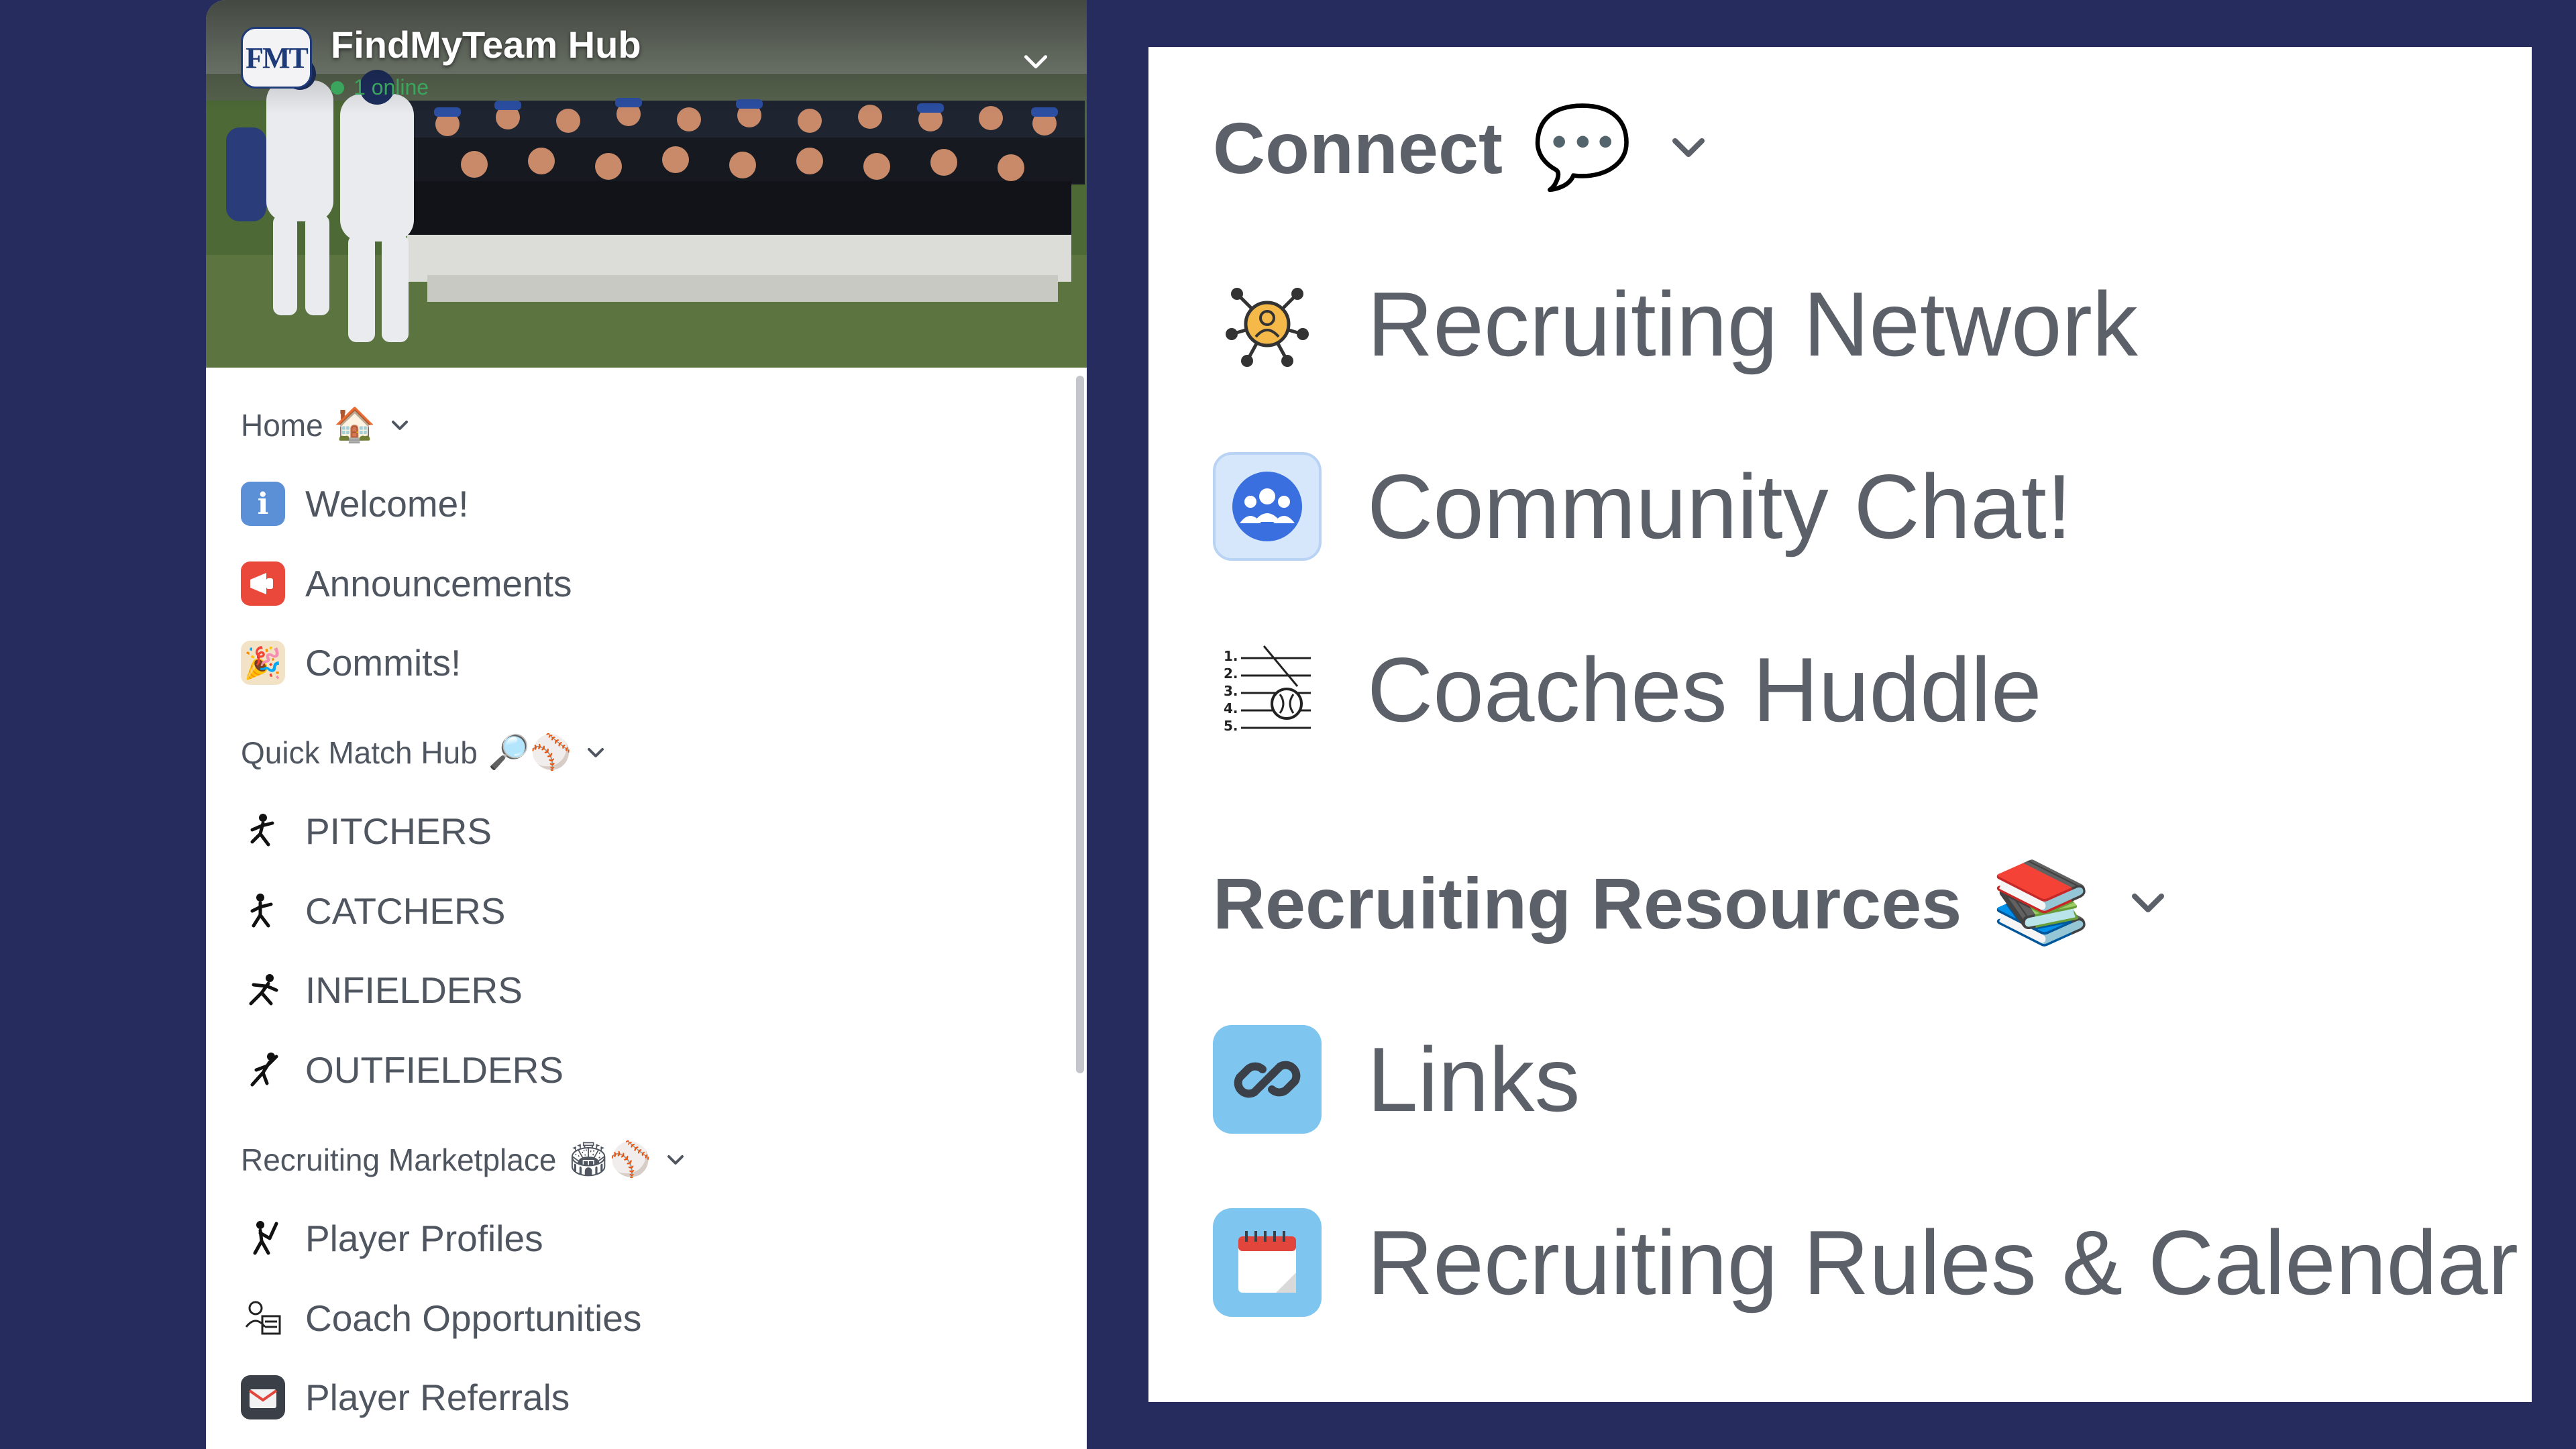  I want to click on channel-player-referrals: Player Referrals, so click(405, 1397).